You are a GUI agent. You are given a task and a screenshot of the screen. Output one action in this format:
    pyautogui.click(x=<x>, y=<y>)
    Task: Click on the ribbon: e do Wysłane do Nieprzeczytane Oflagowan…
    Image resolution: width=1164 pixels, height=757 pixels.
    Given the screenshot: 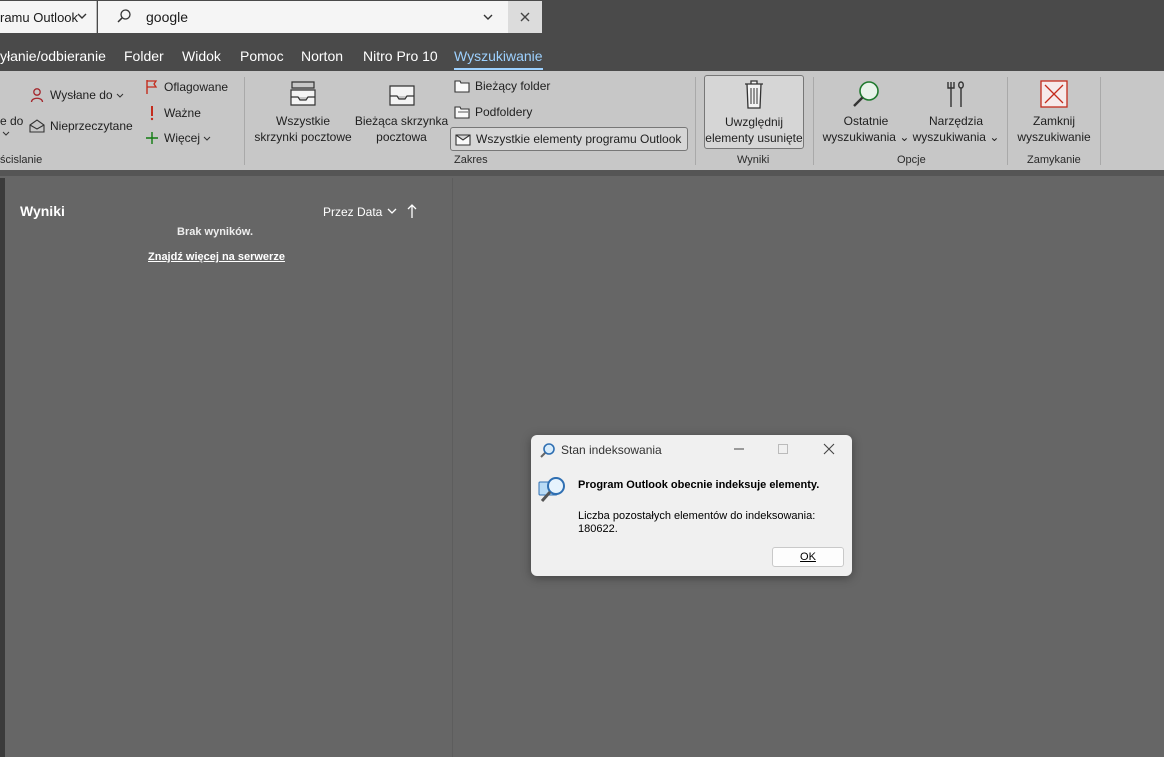 What is the action you would take?
    pyautogui.click(x=582, y=120)
    